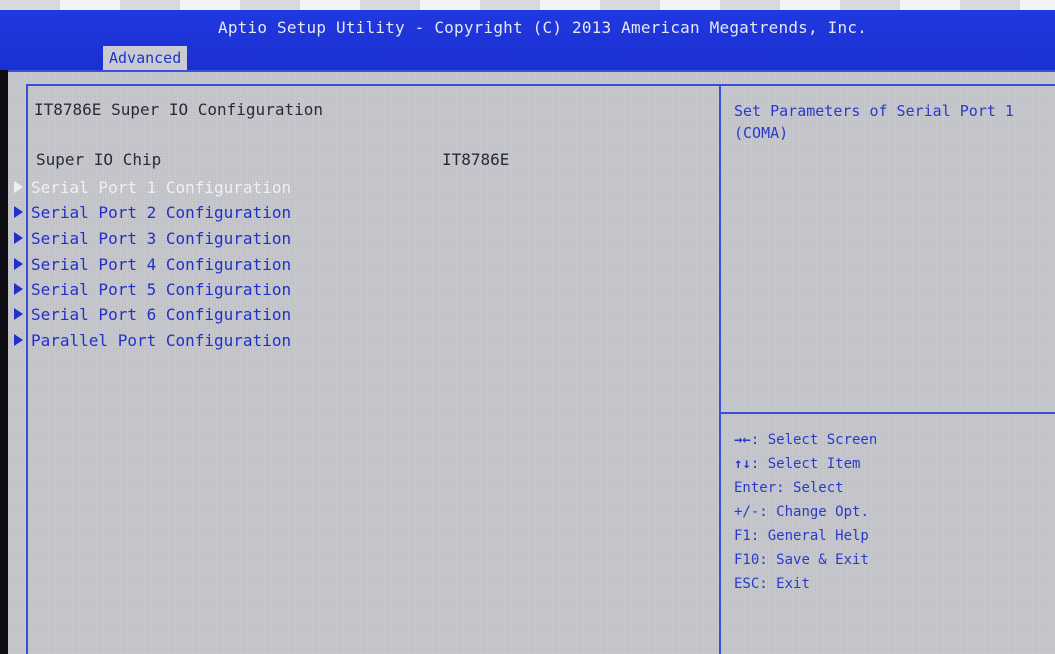 The image size is (1055, 654). I want to click on key-name: ESC, so click(747, 584).